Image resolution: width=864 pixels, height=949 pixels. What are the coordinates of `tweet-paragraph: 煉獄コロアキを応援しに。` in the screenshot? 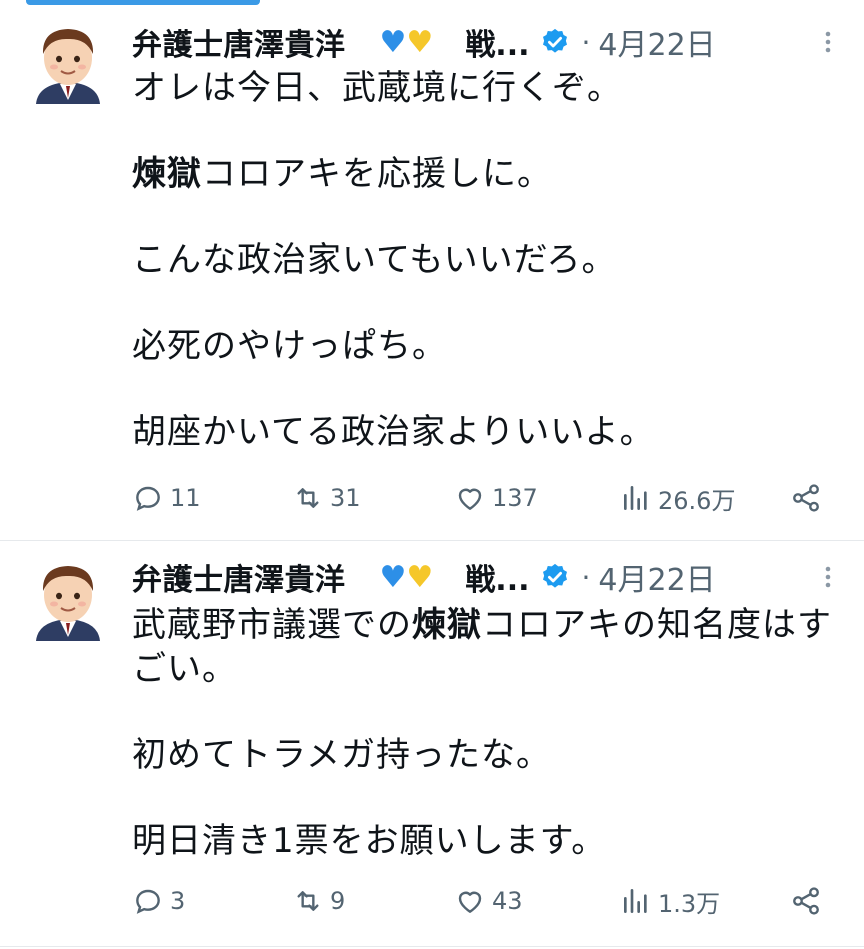 It's located at (492, 174).